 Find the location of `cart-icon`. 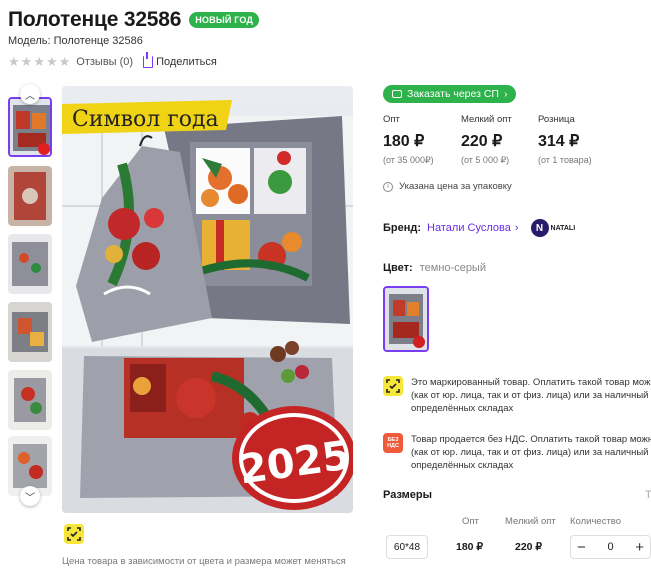

cart-icon is located at coordinates (397, 94).